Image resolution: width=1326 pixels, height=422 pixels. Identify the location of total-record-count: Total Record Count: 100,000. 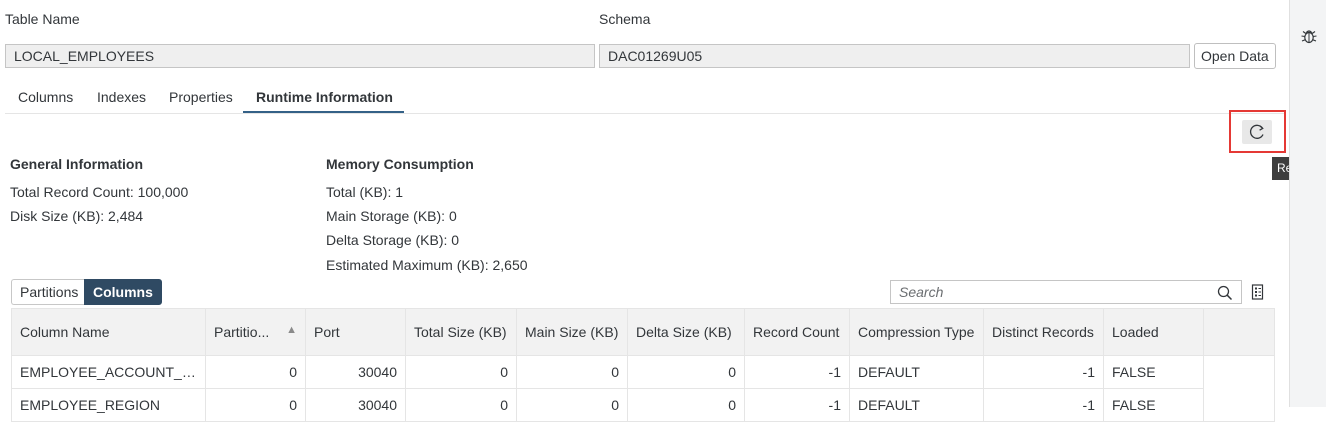
(99, 192).